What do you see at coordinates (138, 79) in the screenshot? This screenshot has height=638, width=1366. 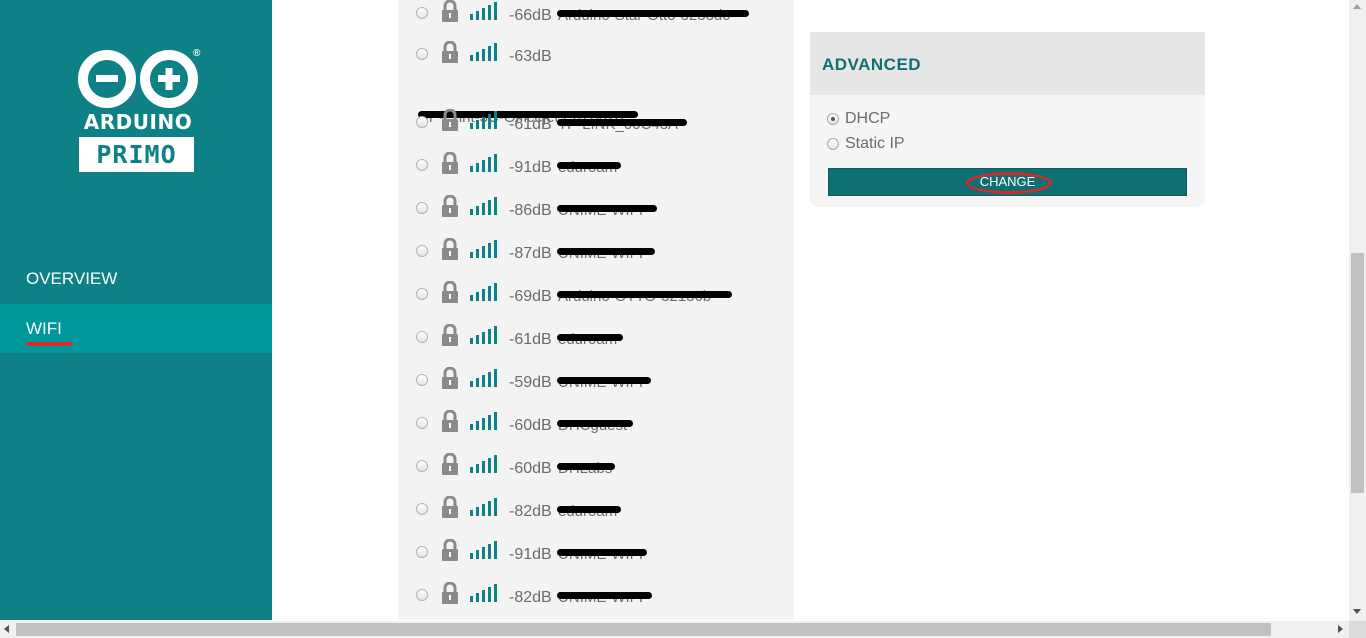 I see `infinity-logo-icon` at bounding box center [138, 79].